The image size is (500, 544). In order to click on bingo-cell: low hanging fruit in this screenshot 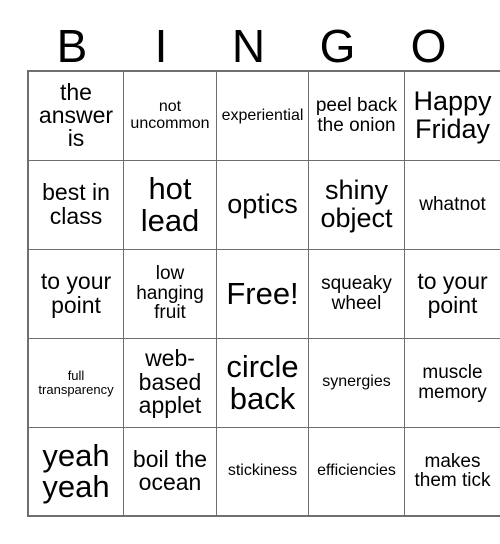, I will do `click(170, 293)`.